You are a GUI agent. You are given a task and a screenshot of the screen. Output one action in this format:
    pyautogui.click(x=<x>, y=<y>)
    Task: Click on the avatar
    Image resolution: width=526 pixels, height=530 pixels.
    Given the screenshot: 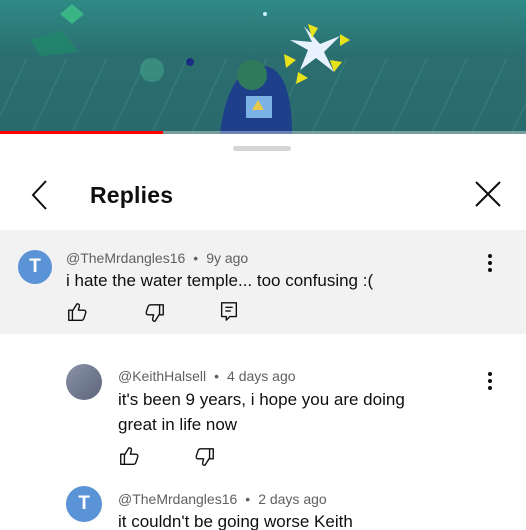 What is the action you would take?
    pyautogui.click(x=84, y=382)
    